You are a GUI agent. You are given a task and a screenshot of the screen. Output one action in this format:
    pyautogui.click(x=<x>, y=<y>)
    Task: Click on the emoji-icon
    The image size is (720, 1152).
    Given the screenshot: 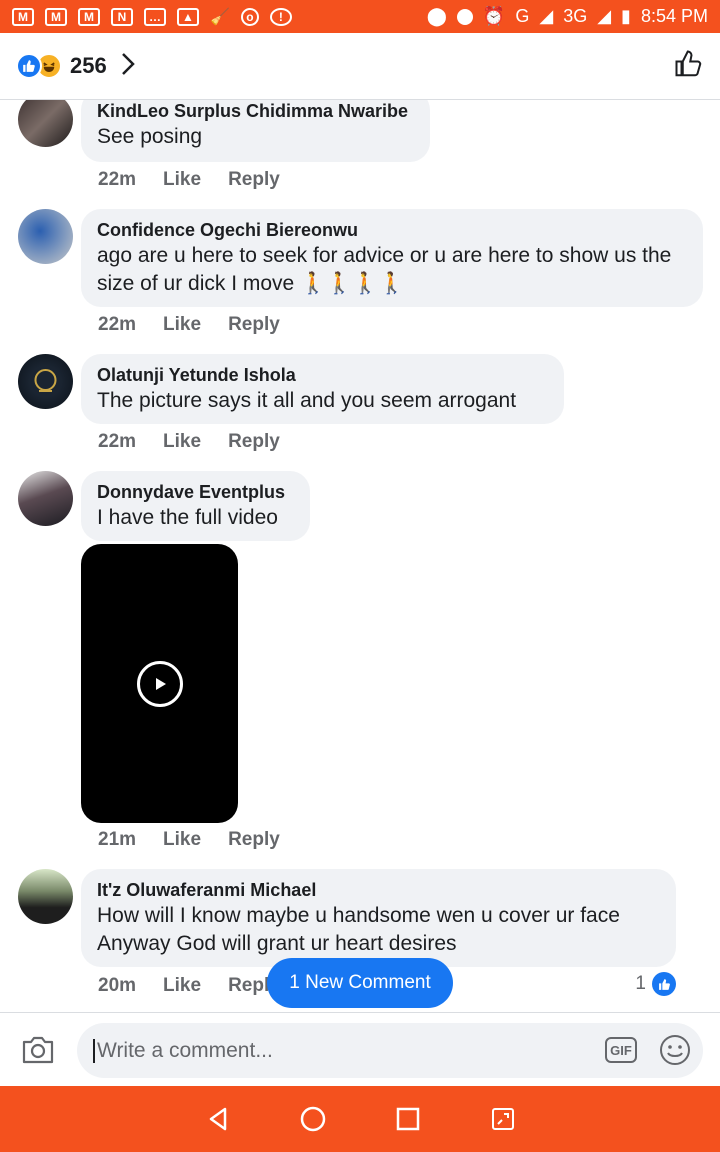 What is the action you would take?
    pyautogui.click(x=675, y=1052)
    